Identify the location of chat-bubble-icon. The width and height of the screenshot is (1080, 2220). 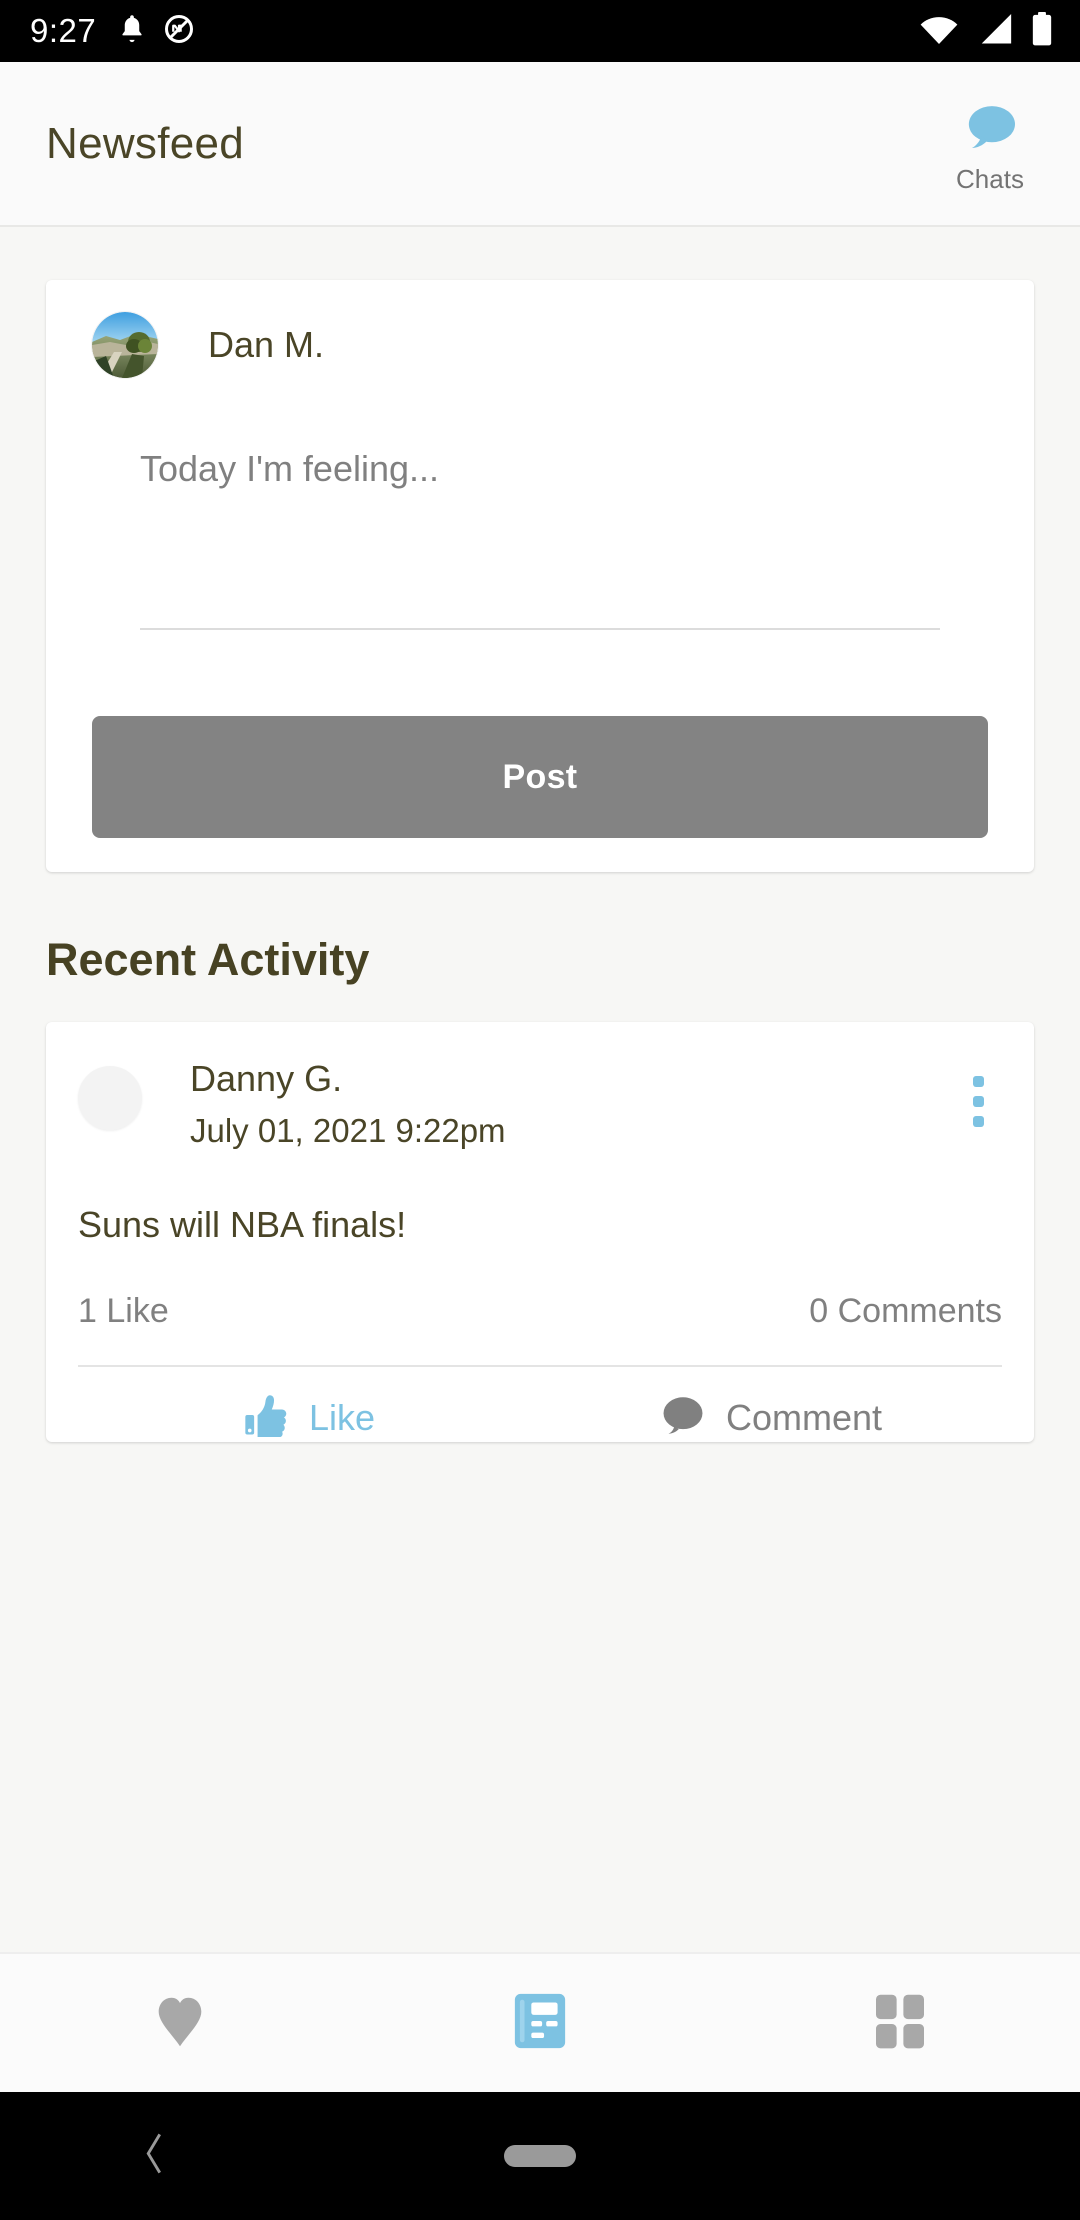
(990, 130).